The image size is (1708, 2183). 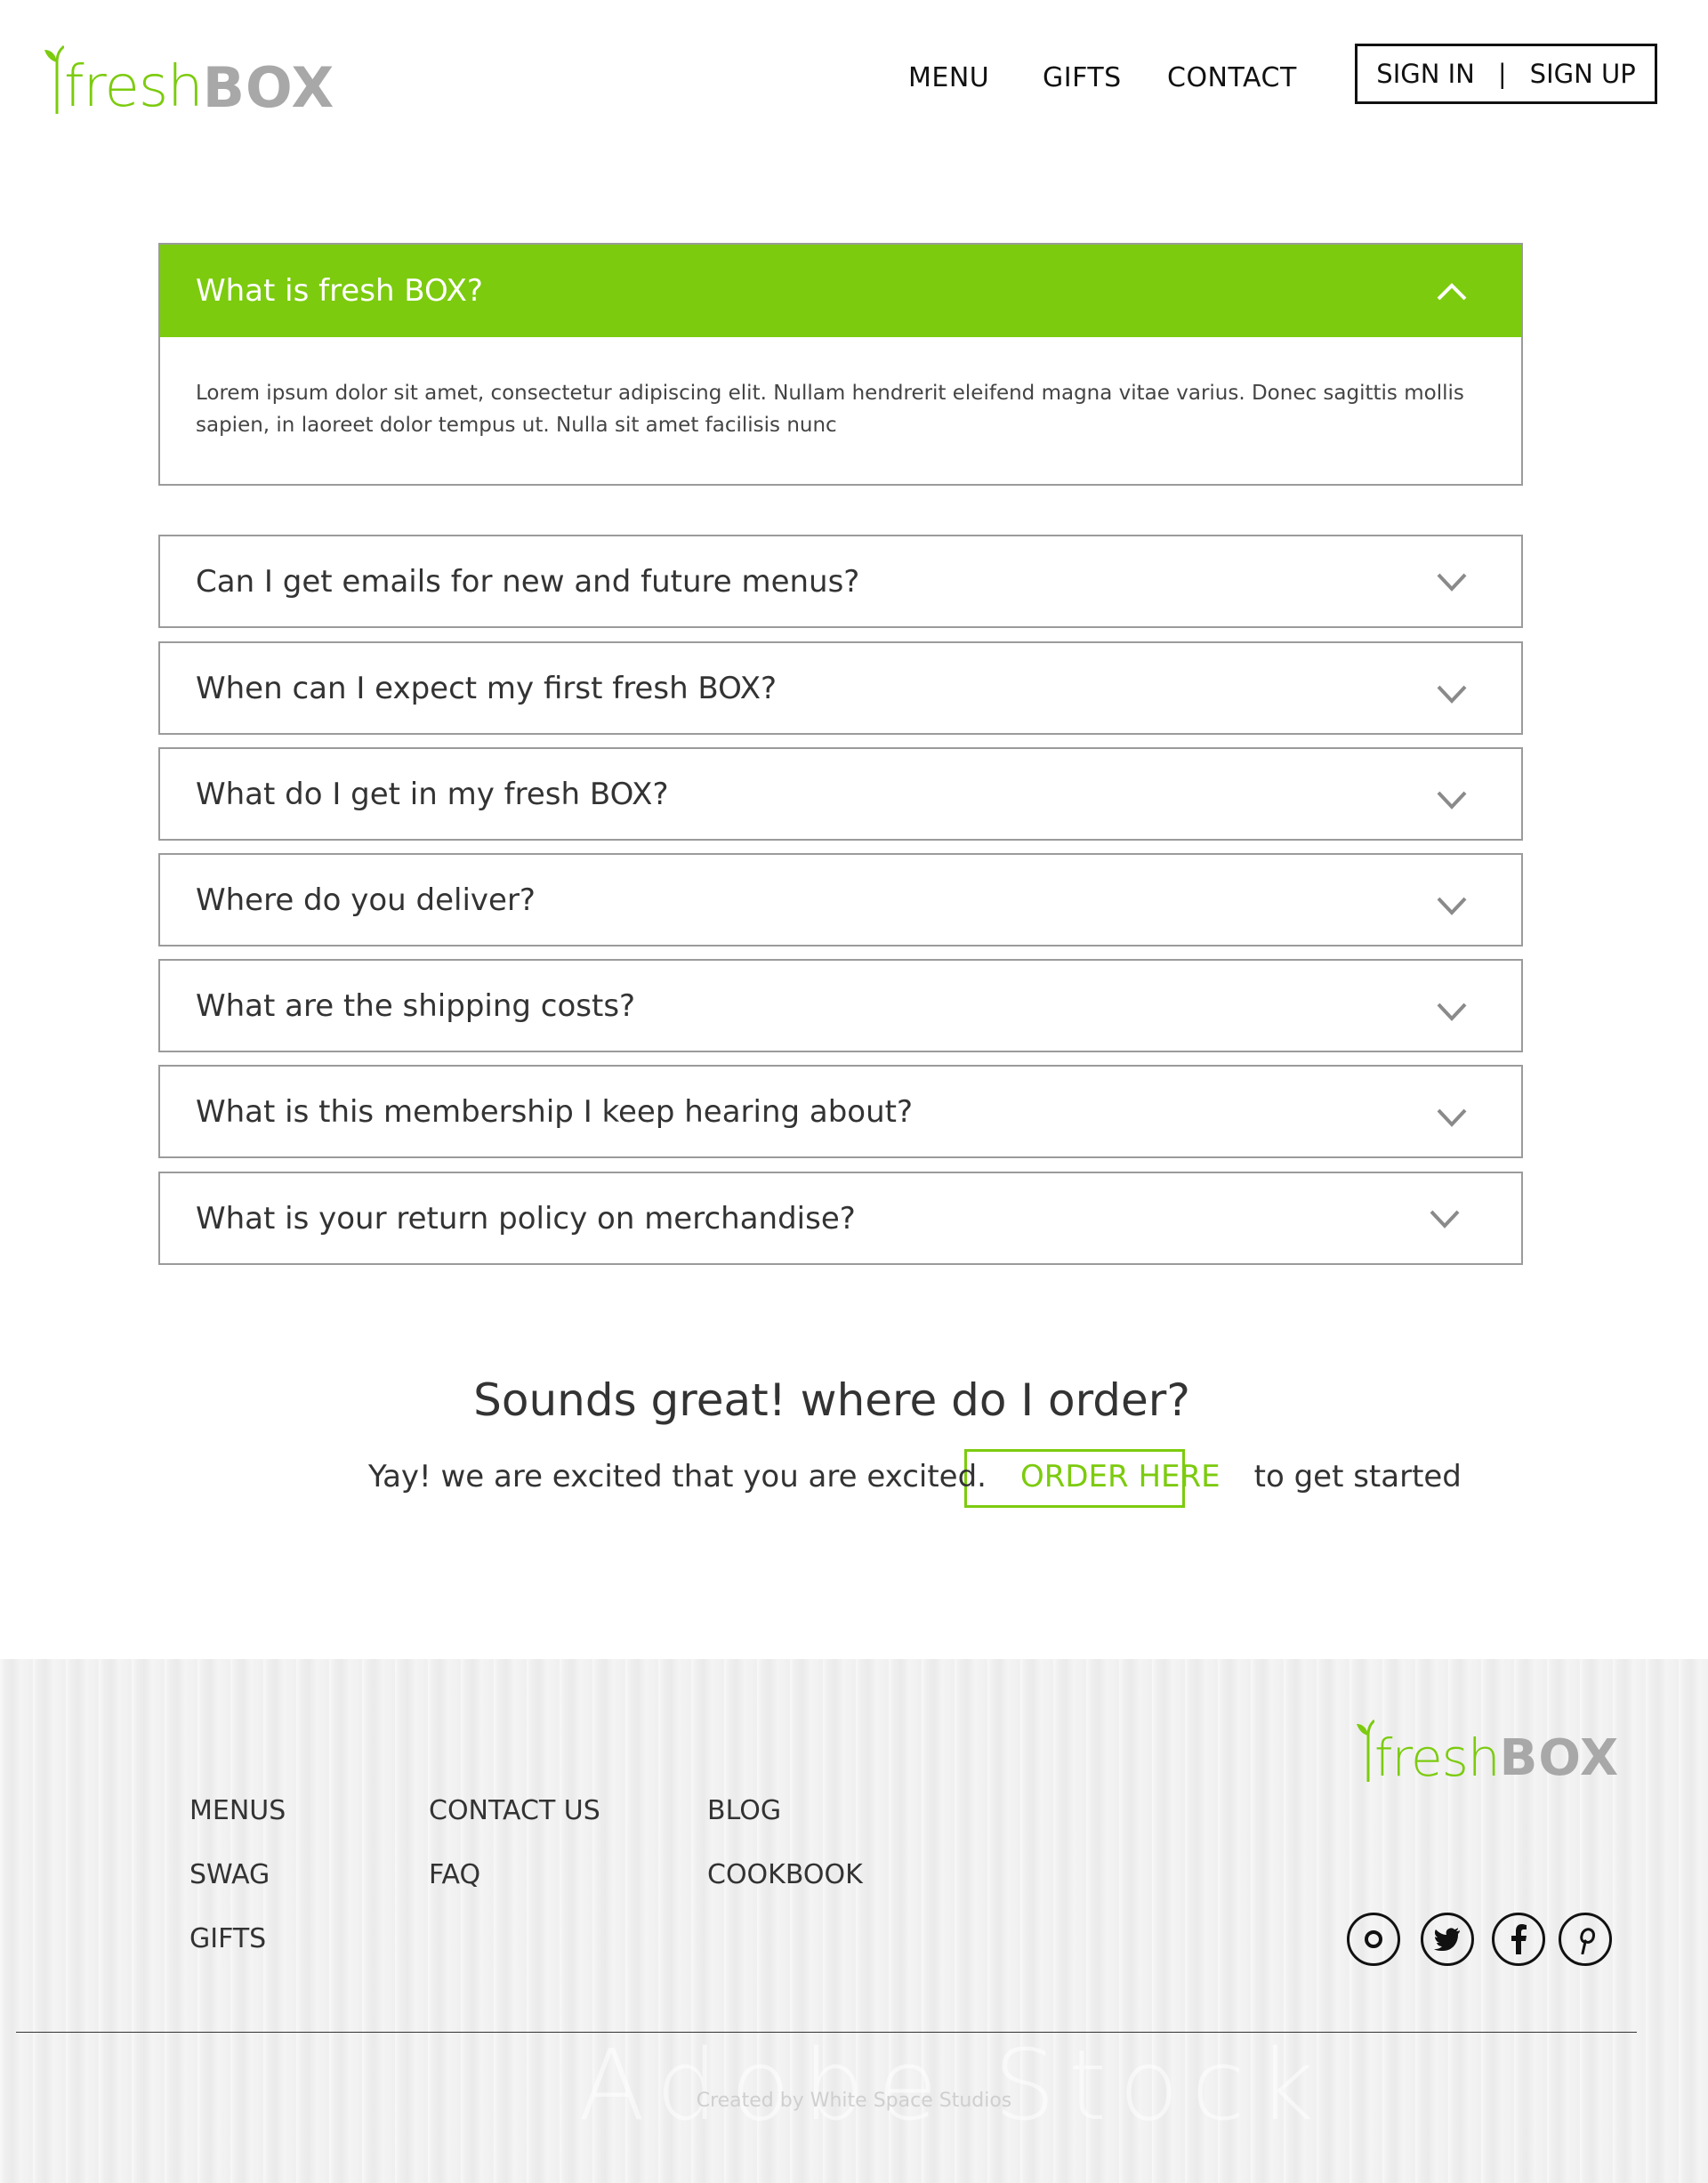 I want to click on footer-link-faq: FAQ, so click(x=454, y=1874).